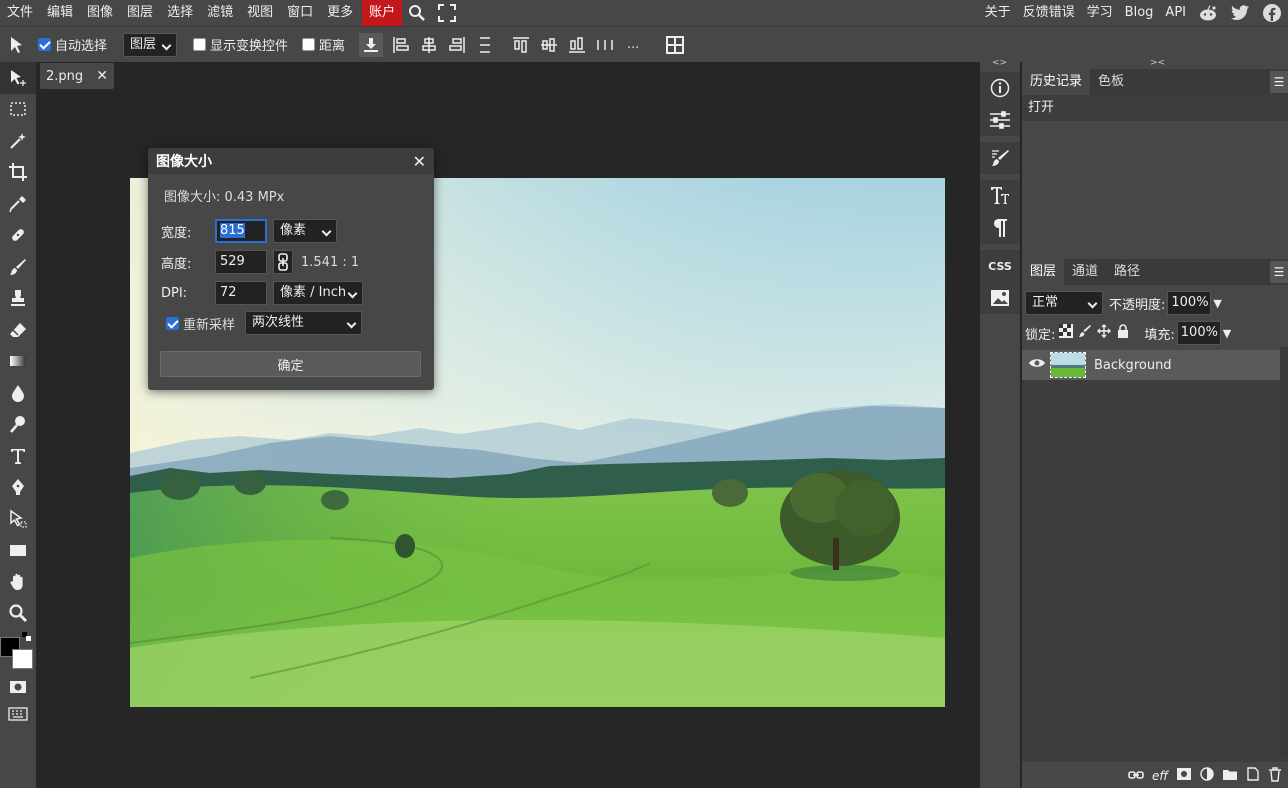  Describe the element at coordinates (44, 44) in the screenshot. I see `auto-select-check` at that location.